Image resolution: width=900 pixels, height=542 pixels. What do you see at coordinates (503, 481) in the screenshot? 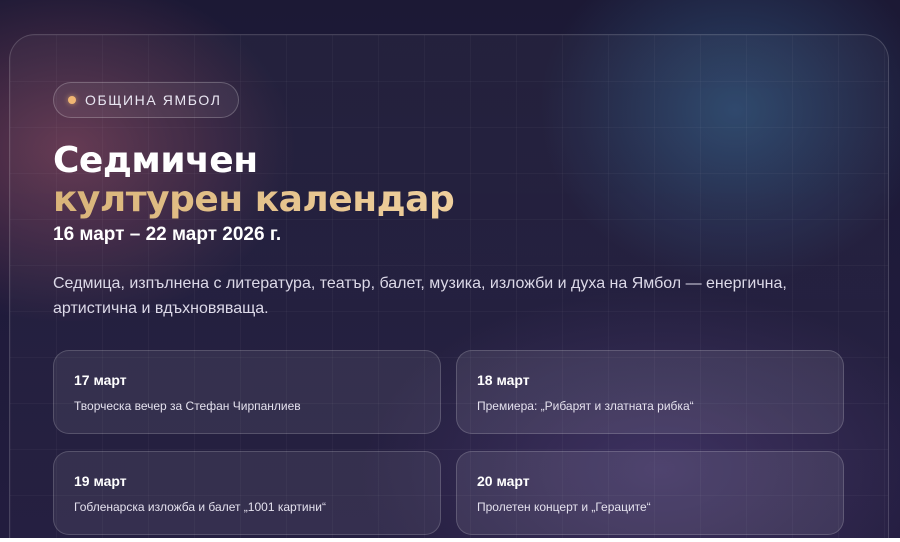
I see `event-date: 20 март` at bounding box center [503, 481].